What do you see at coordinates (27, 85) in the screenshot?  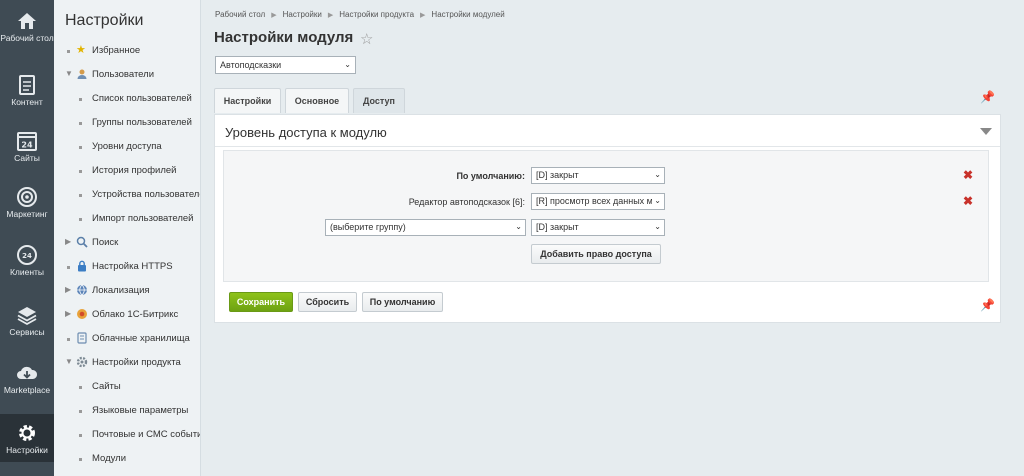 I see `document-icon` at bounding box center [27, 85].